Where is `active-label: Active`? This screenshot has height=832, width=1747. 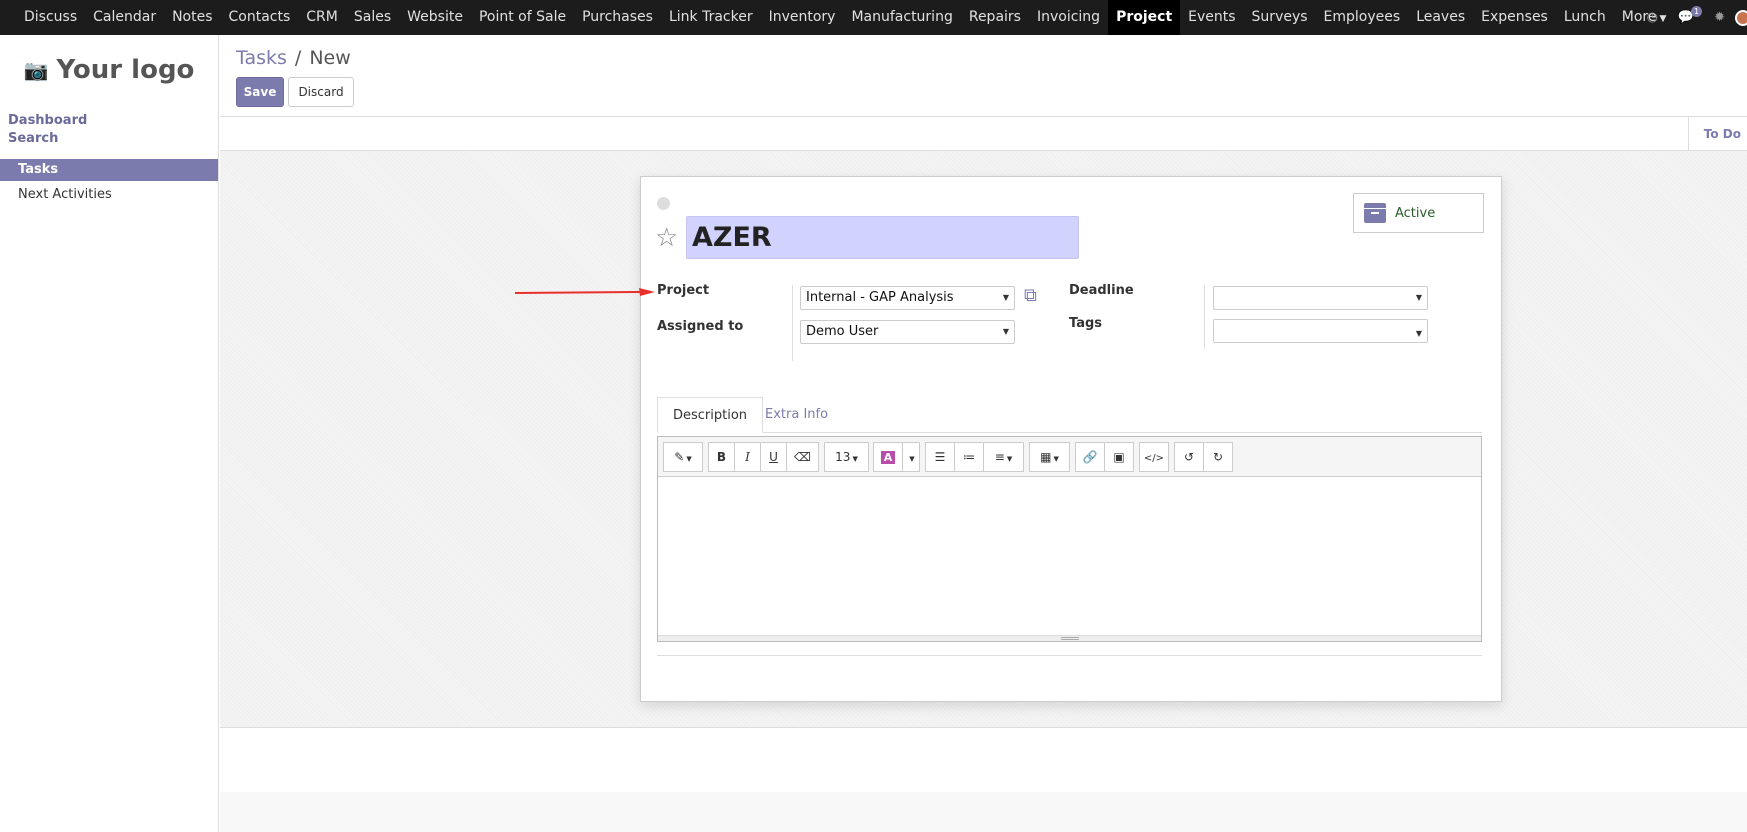 active-label: Active is located at coordinates (1415, 213).